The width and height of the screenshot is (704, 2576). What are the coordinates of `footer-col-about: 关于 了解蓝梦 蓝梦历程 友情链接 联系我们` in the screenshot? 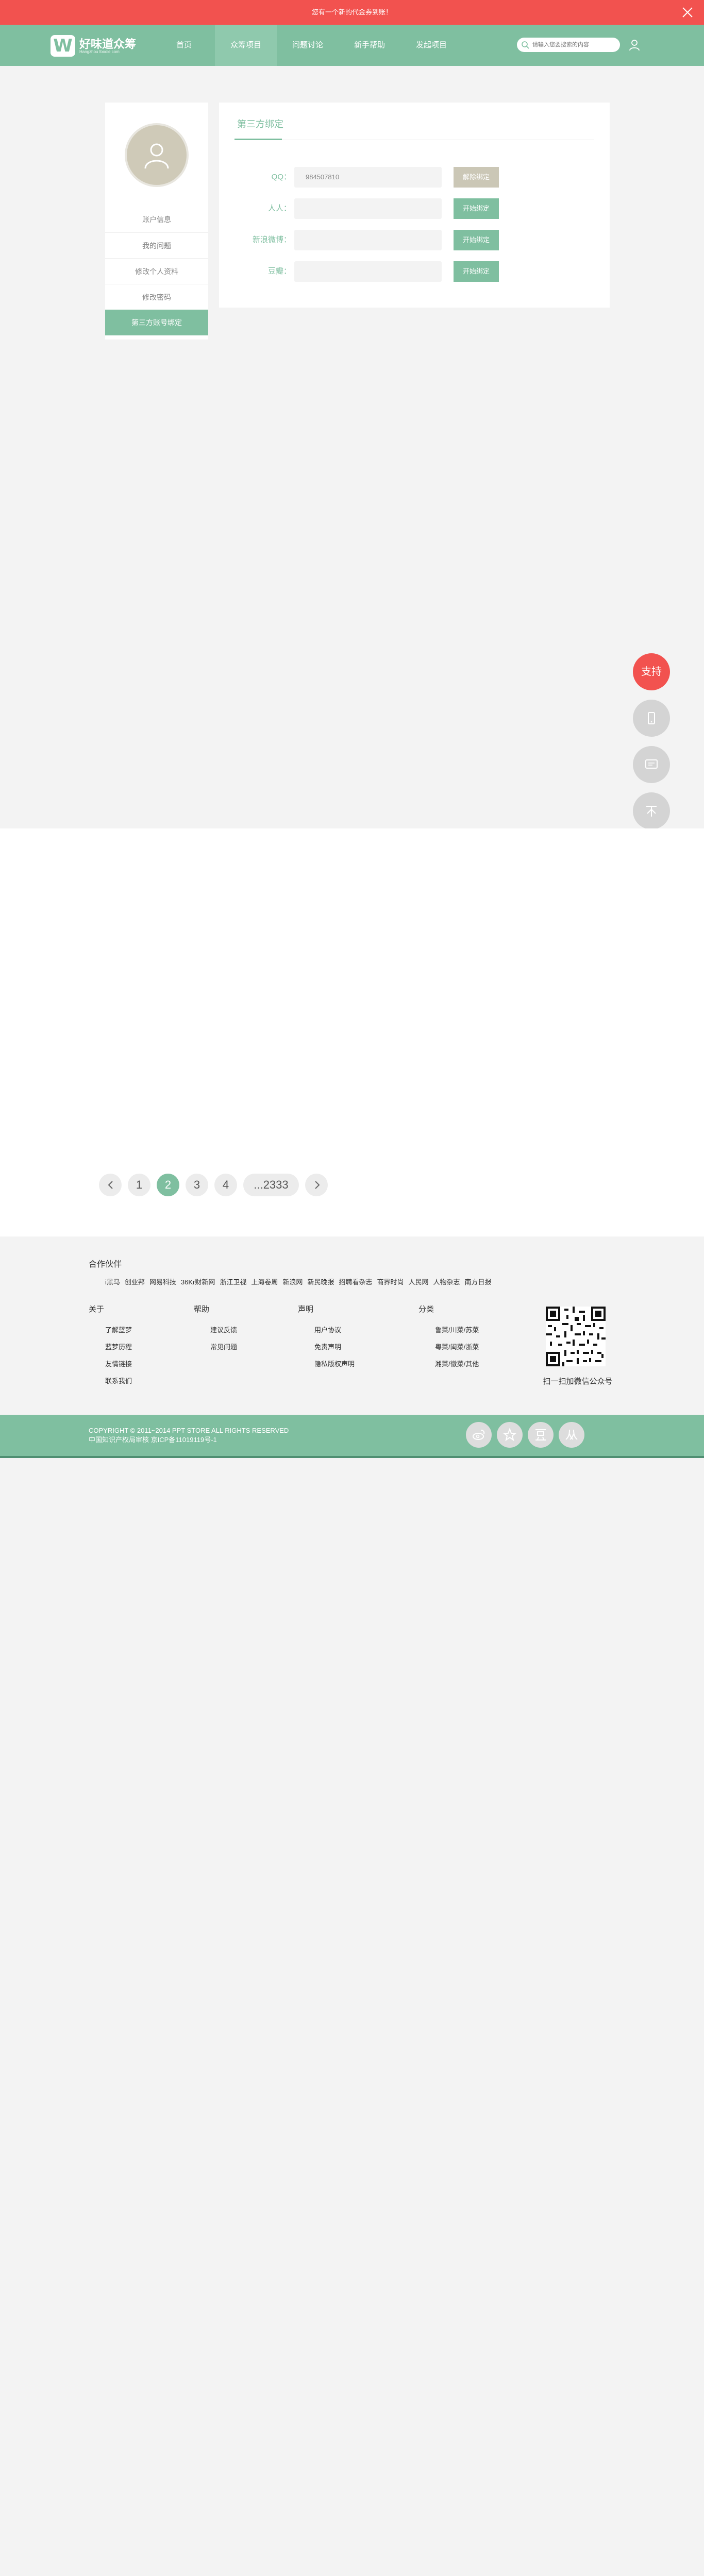 It's located at (111, 1346).